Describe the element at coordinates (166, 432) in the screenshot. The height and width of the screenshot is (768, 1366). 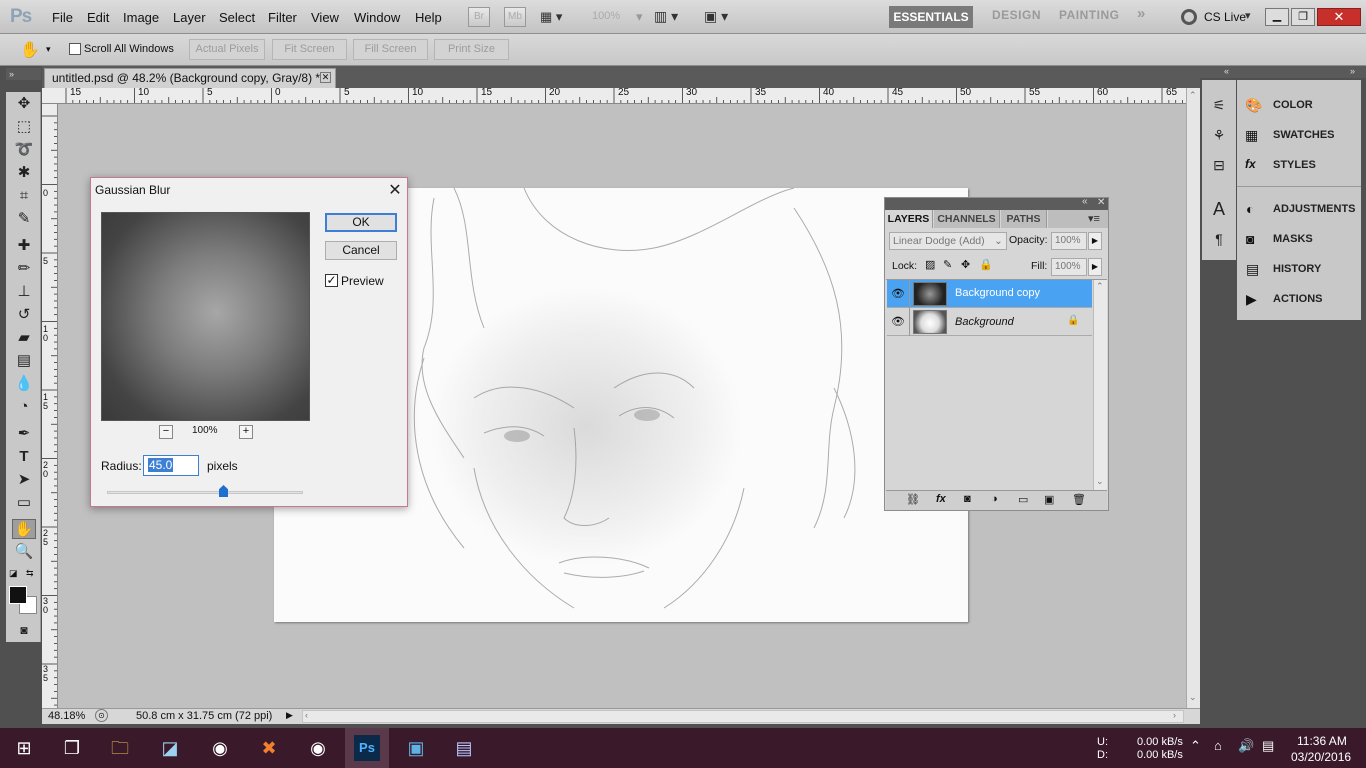
I see `zoom-out-button: −` at that location.